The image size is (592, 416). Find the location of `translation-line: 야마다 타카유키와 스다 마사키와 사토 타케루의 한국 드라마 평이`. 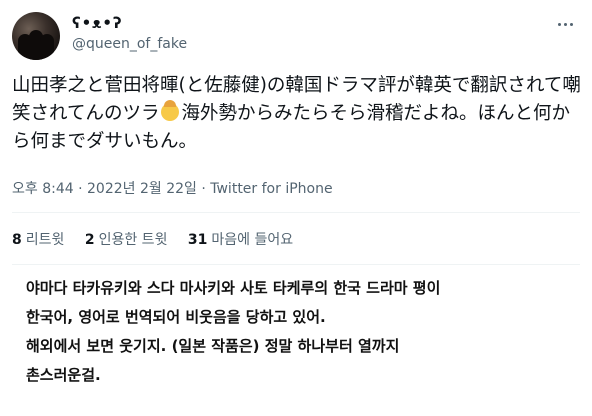

translation-line: 야마다 타카유키와 스다 마사키와 사토 타케루의 한국 드라마 평이 is located at coordinates (233, 288).